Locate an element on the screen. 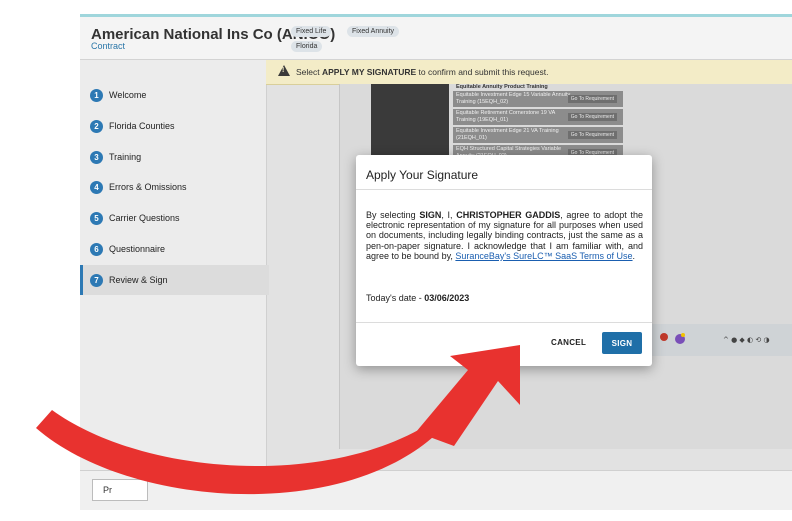  sidebar-item-carrier-questions: 5 Carrier Questions is located at coordinates (173, 218).